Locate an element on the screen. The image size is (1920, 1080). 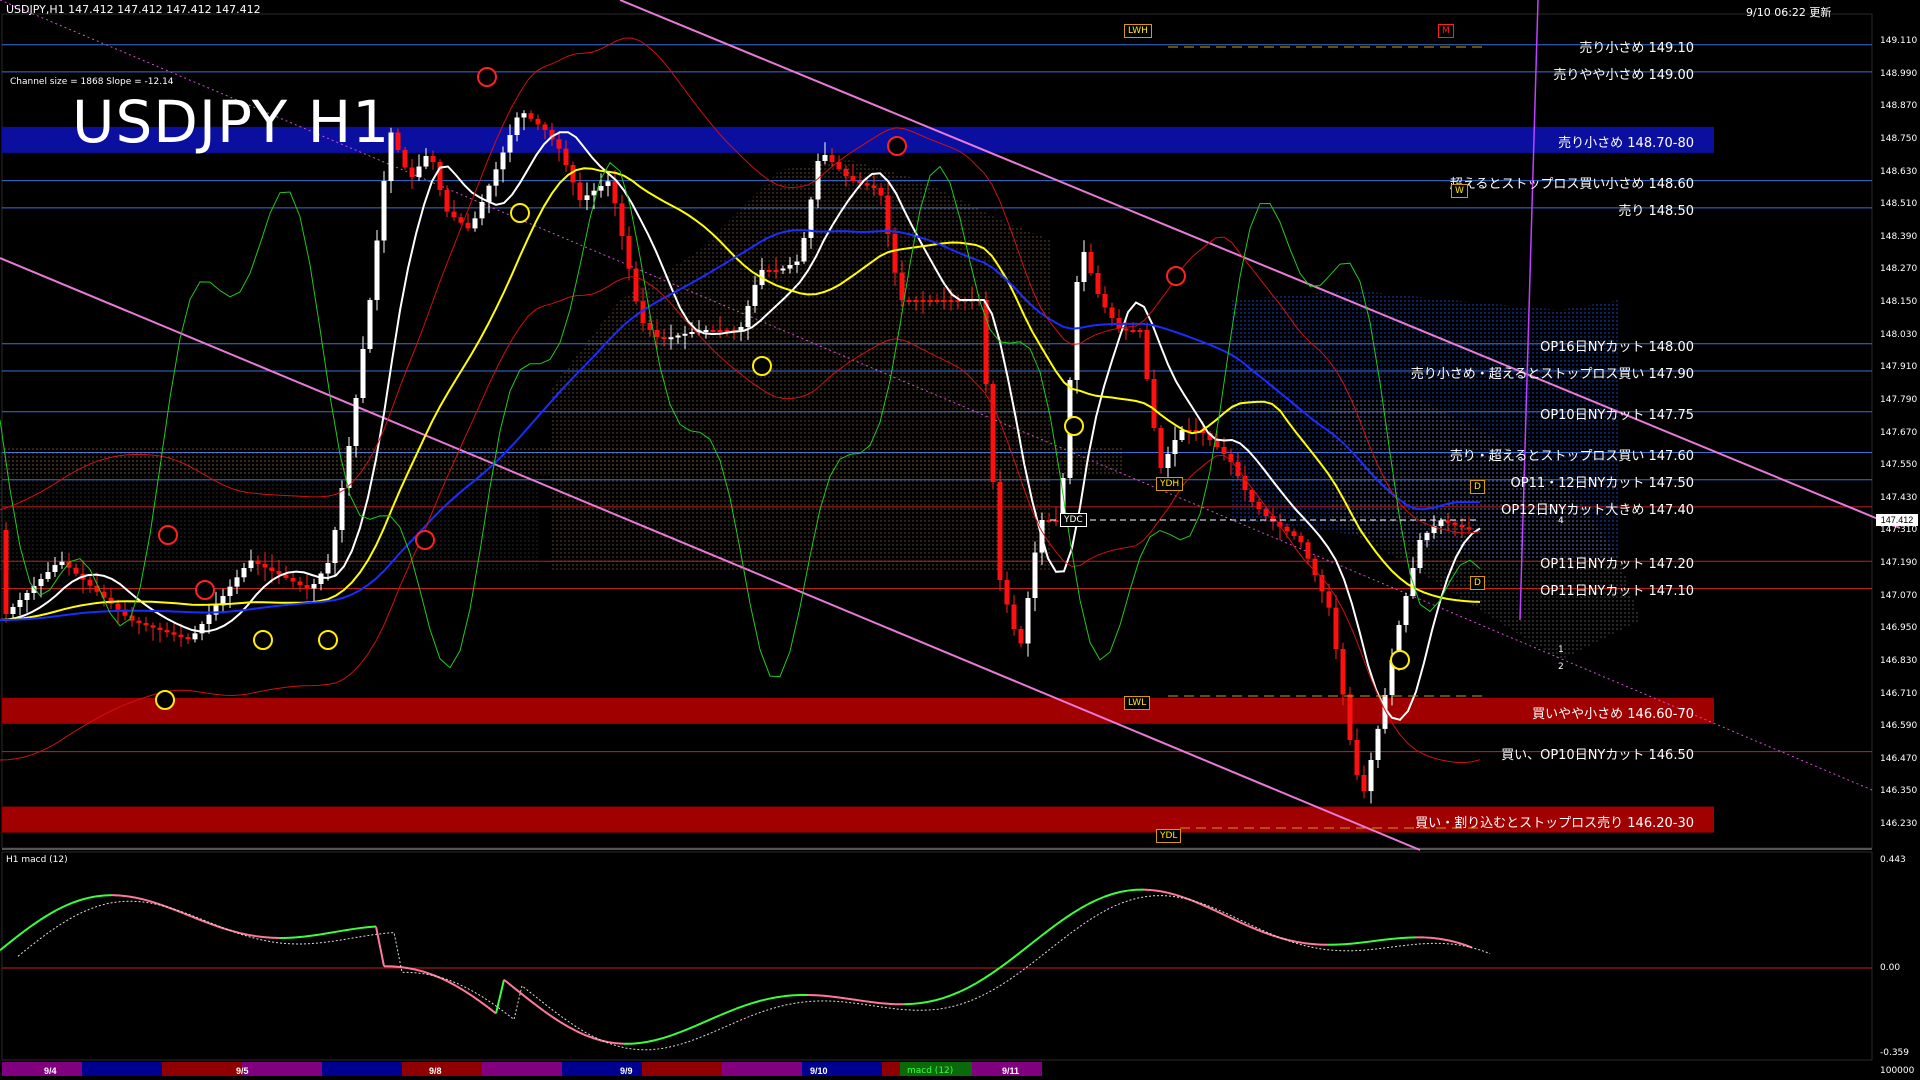
macd-signal is located at coordinates (754, 973).